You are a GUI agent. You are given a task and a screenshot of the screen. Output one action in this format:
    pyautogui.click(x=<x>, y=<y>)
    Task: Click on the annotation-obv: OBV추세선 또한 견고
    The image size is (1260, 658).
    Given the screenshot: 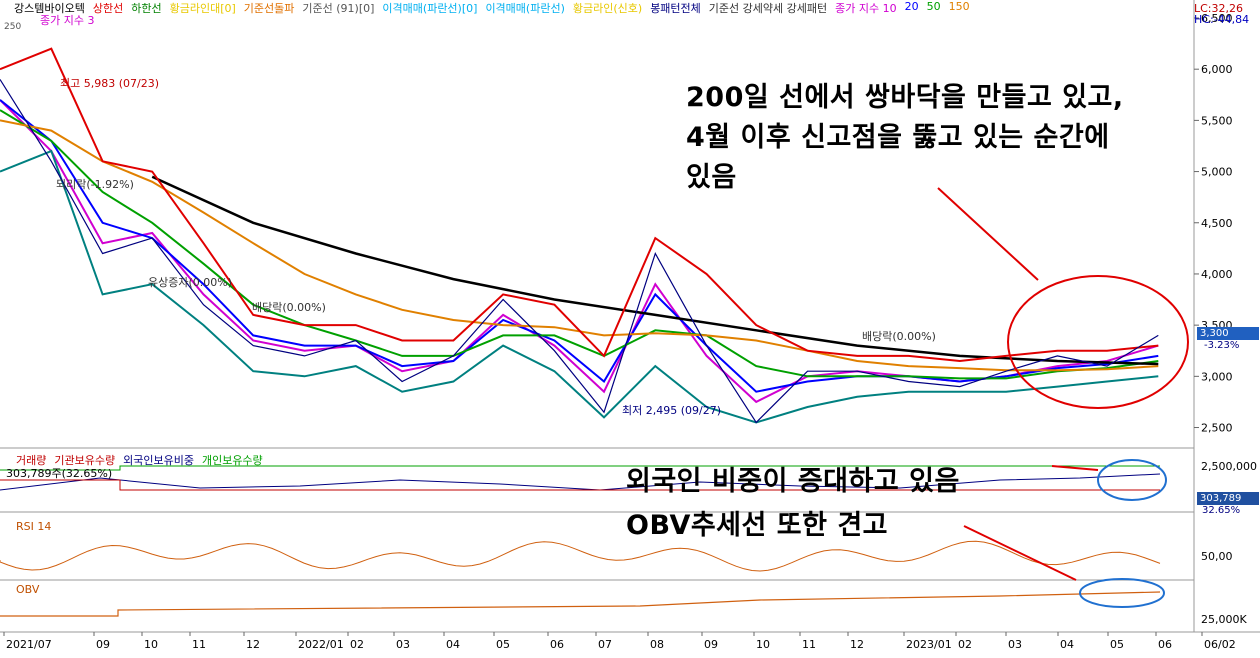 What is the action you would take?
    pyautogui.click(x=757, y=525)
    